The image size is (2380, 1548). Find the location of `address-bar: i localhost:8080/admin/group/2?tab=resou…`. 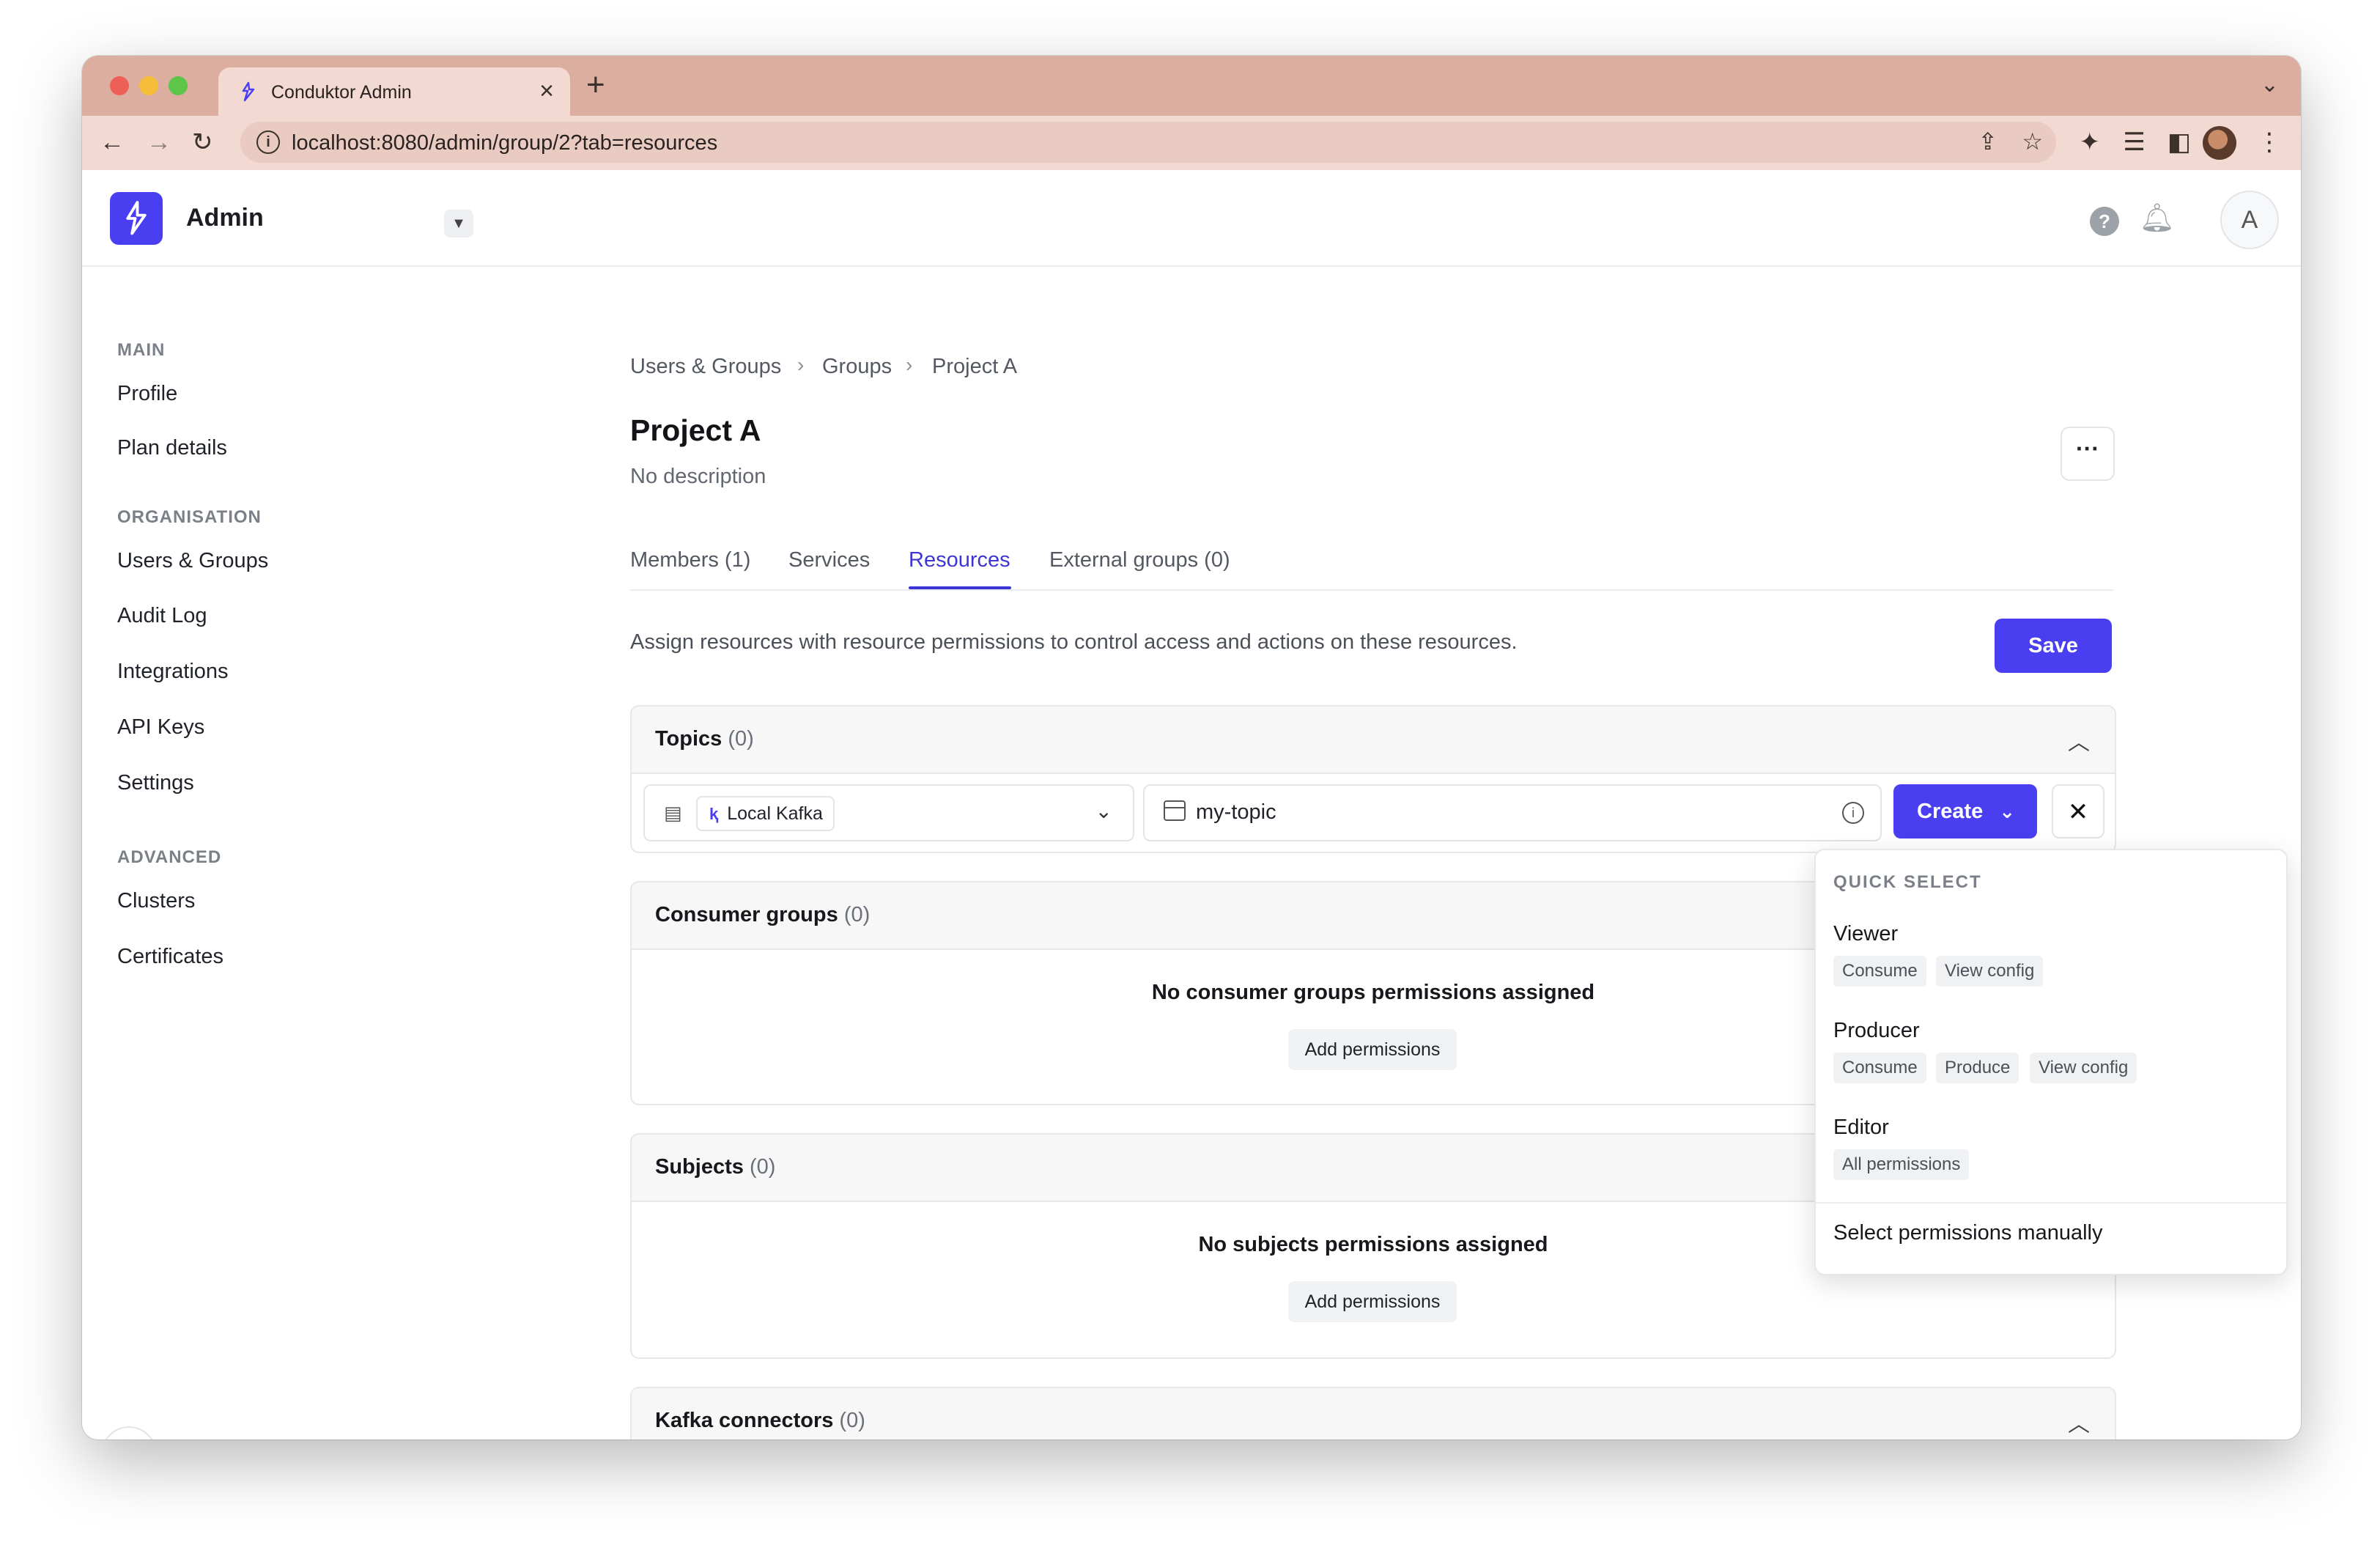

address-bar: i localhost:8080/admin/group/2?tab=resou… is located at coordinates (1148, 142).